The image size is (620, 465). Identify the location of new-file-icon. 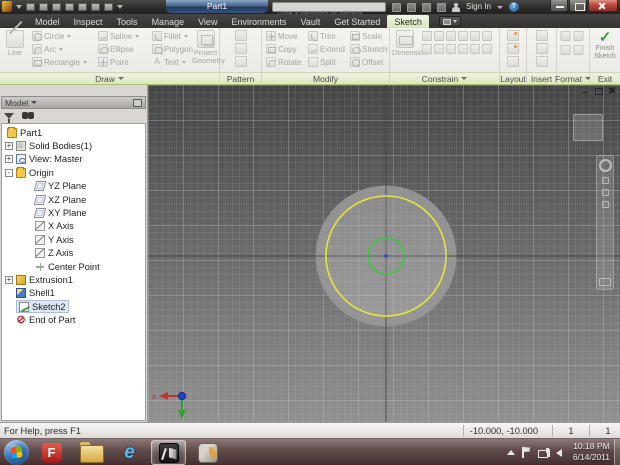
(30, 6).